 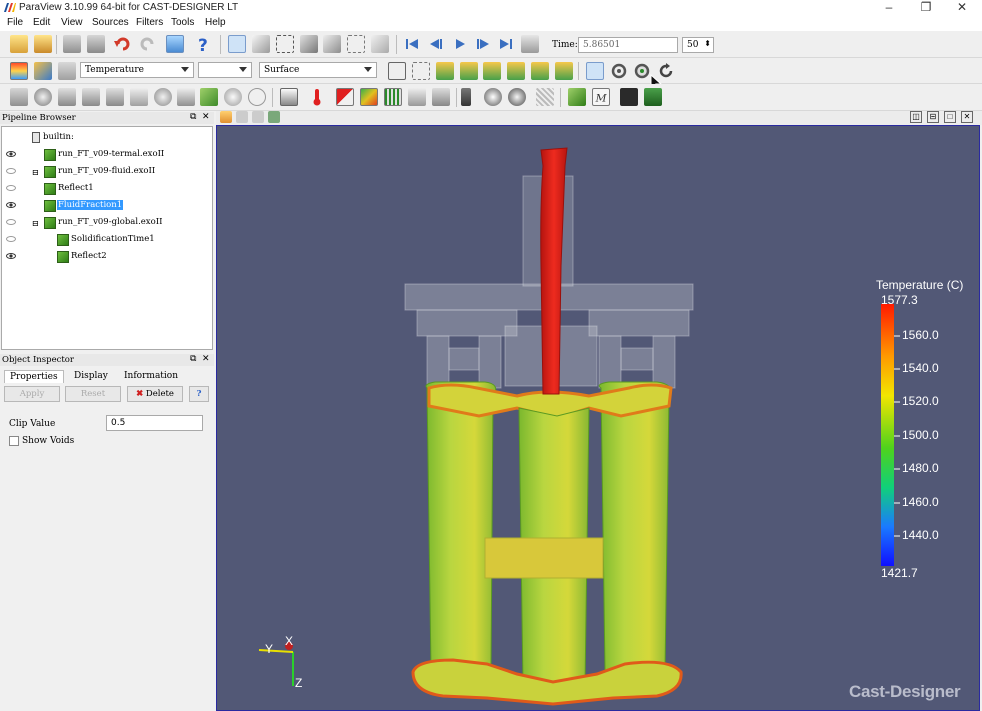 What do you see at coordinates (492, 71) in the screenshot?
I see `camera-y-plus-icon` at bounding box center [492, 71].